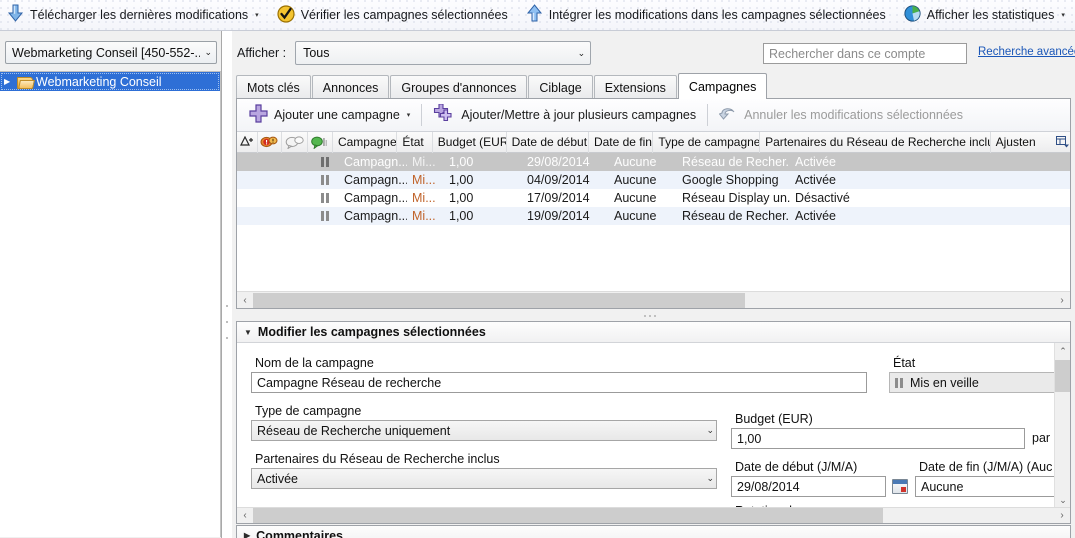 Image resolution: width=1075 pixels, height=538 pixels. Describe the element at coordinates (548, 142) in the screenshot. I see `grid-header-date-debut: Date de début` at that location.